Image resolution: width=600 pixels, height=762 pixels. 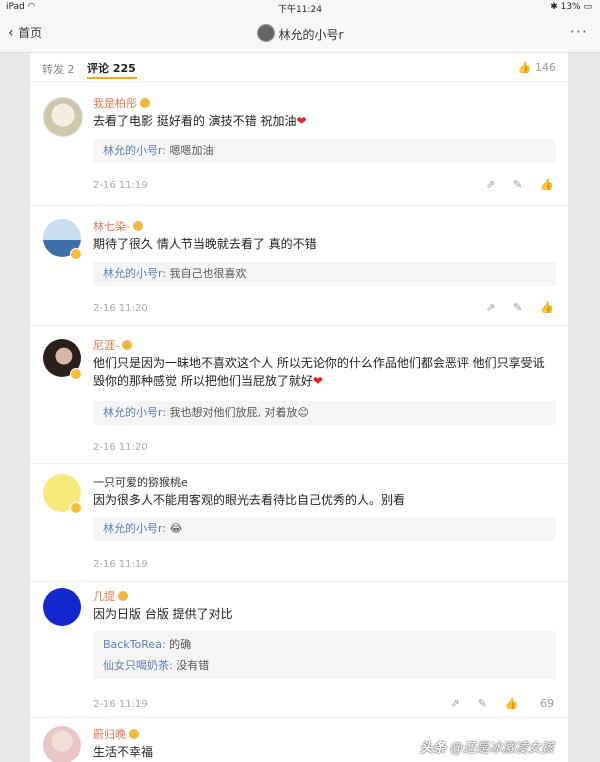 I want to click on reply-line: 仙女只喝奶茶: 没有错, so click(x=156, y=665).